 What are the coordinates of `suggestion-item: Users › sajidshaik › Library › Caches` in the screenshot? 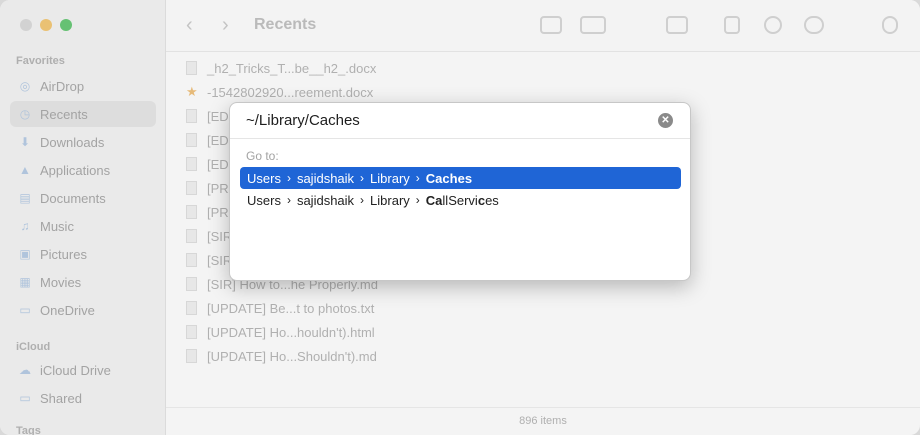 It's located at (460, 178).